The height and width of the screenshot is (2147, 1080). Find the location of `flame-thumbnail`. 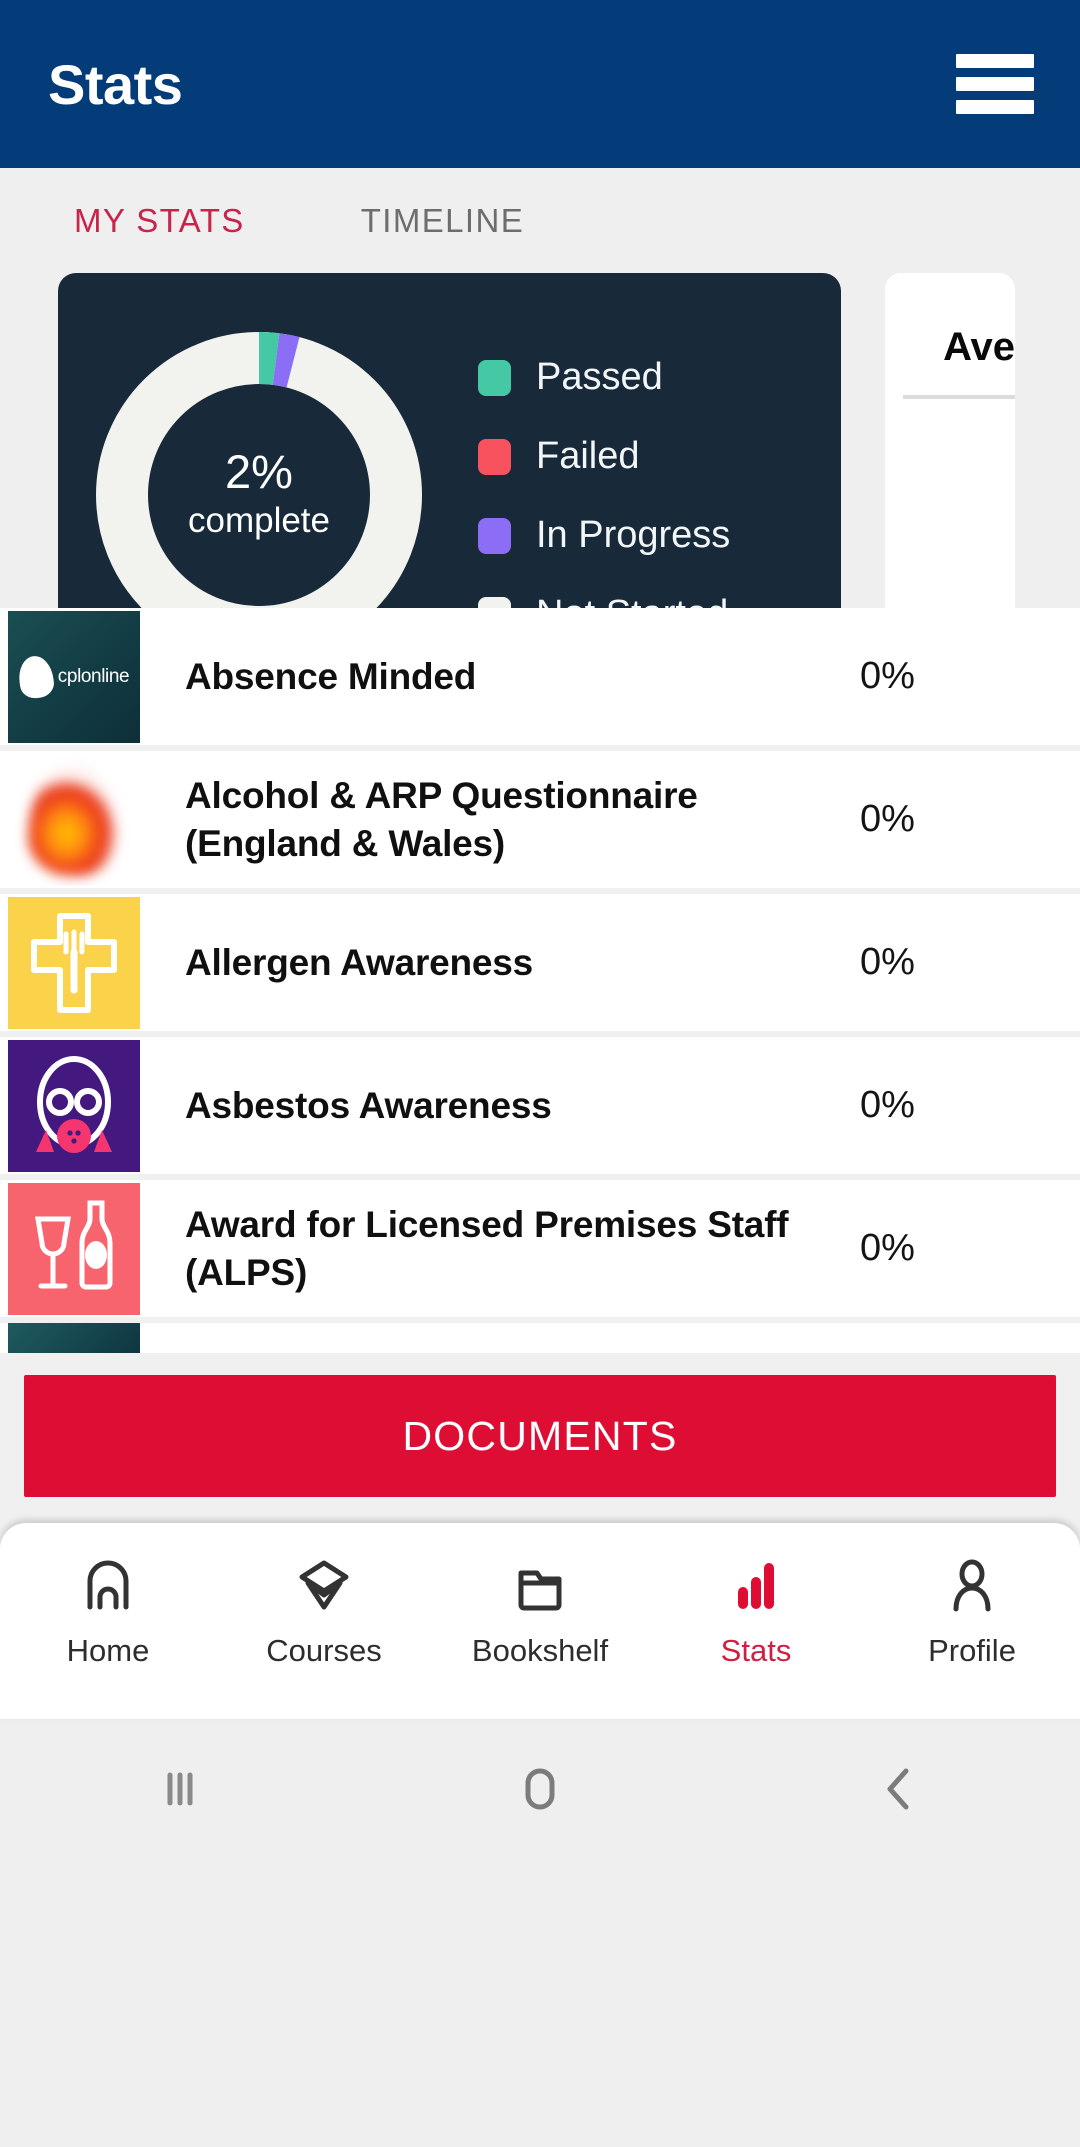

flame-thumbnail is located at coordinates (74, 819).